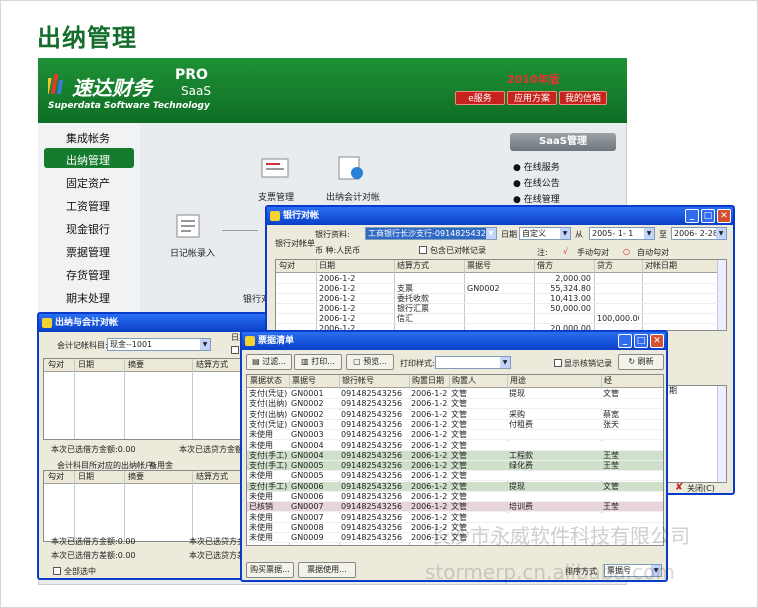 The height and width of the screenshot is (608, 758). I want to click on feature-reconcile-label: 出纳会计对帐, so click(353, 196).